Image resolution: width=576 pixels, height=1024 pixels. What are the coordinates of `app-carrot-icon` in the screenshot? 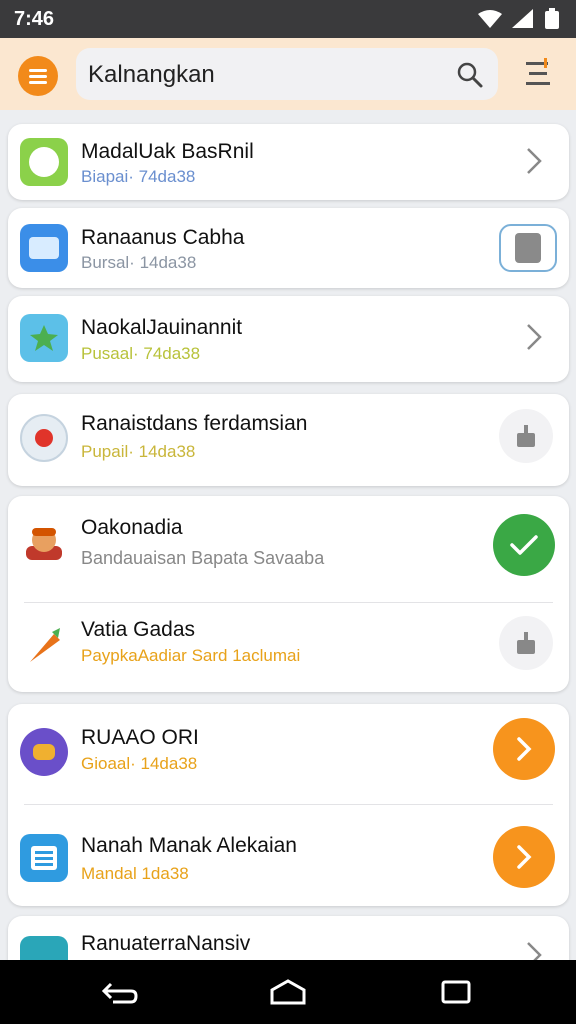 It's located at (44, 646).